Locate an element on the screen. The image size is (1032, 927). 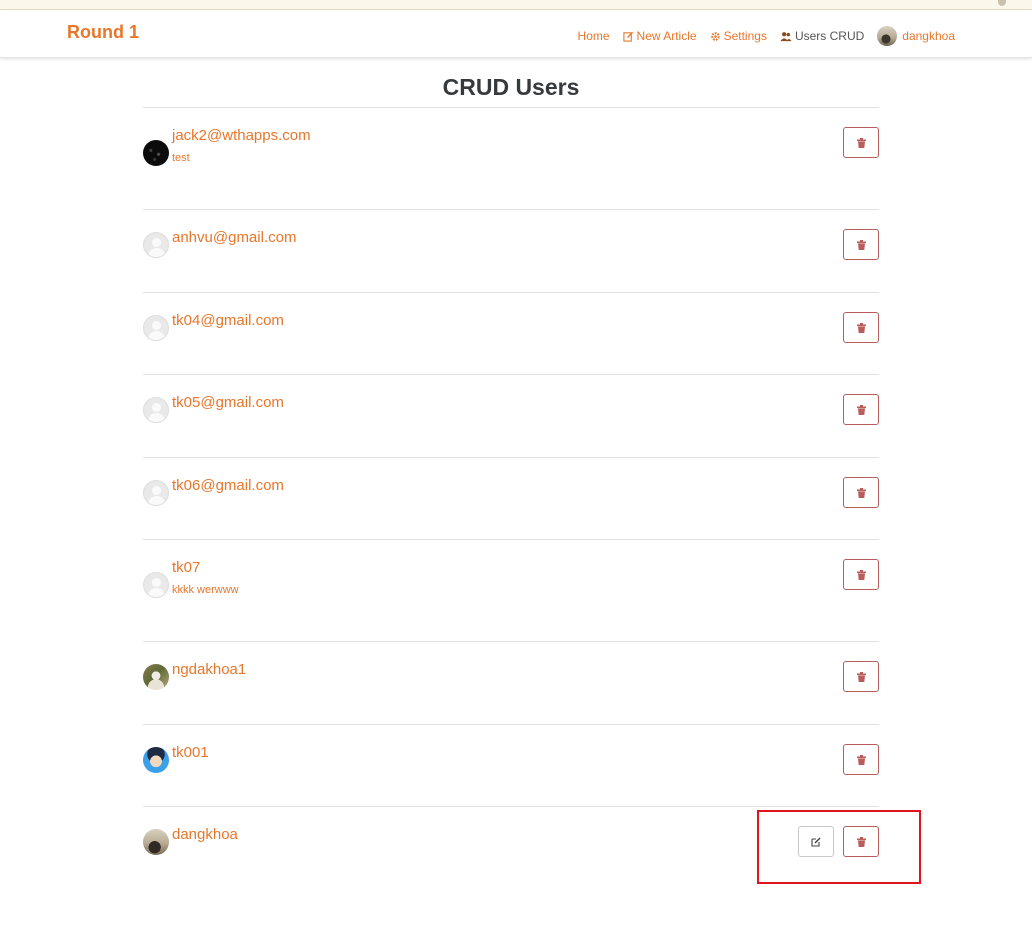
profile-avatar is located at coordinates (887, 36).